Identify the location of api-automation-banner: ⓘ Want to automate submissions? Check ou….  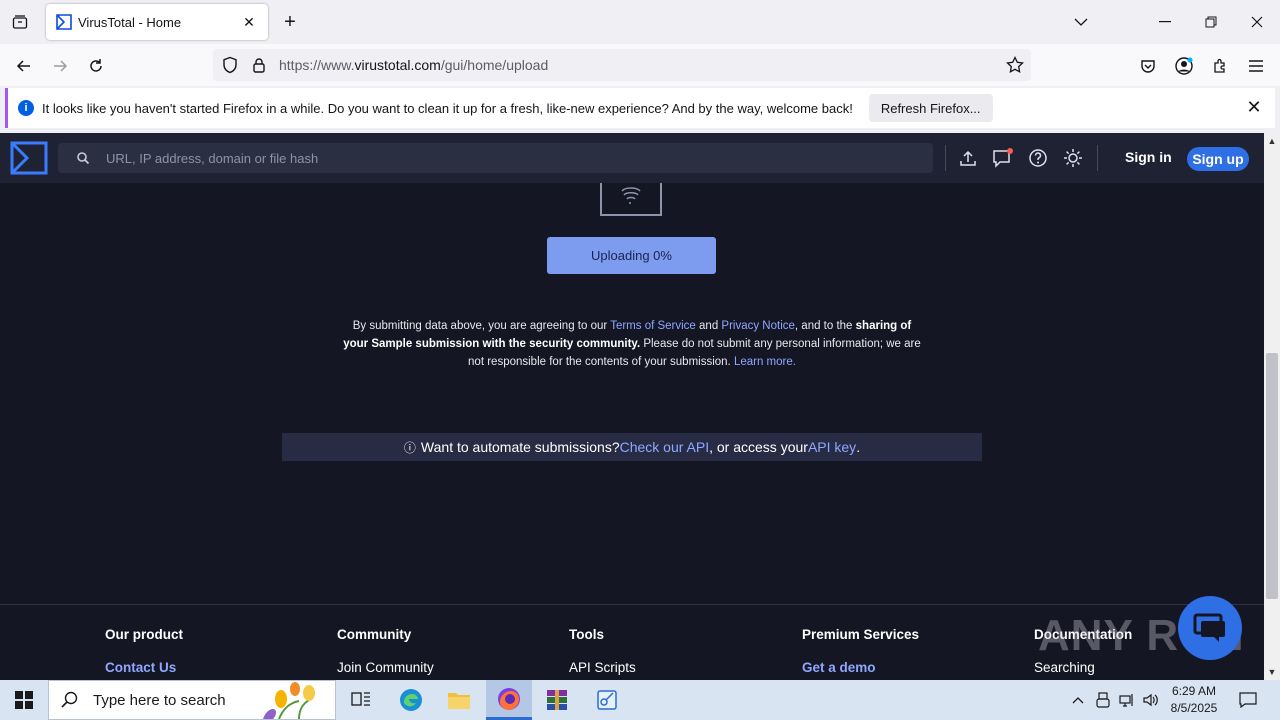
(632, 447).